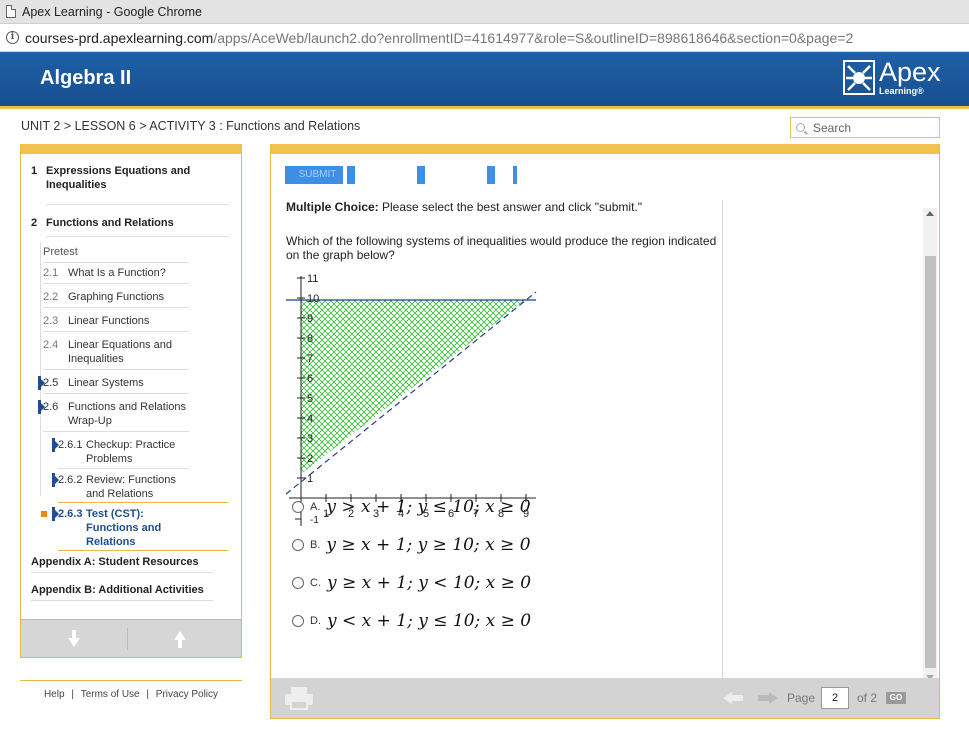  Describe the element at coordinates (605, 698) in the screenshot. I see `pager-bar: Page of 2 GO` at that location.